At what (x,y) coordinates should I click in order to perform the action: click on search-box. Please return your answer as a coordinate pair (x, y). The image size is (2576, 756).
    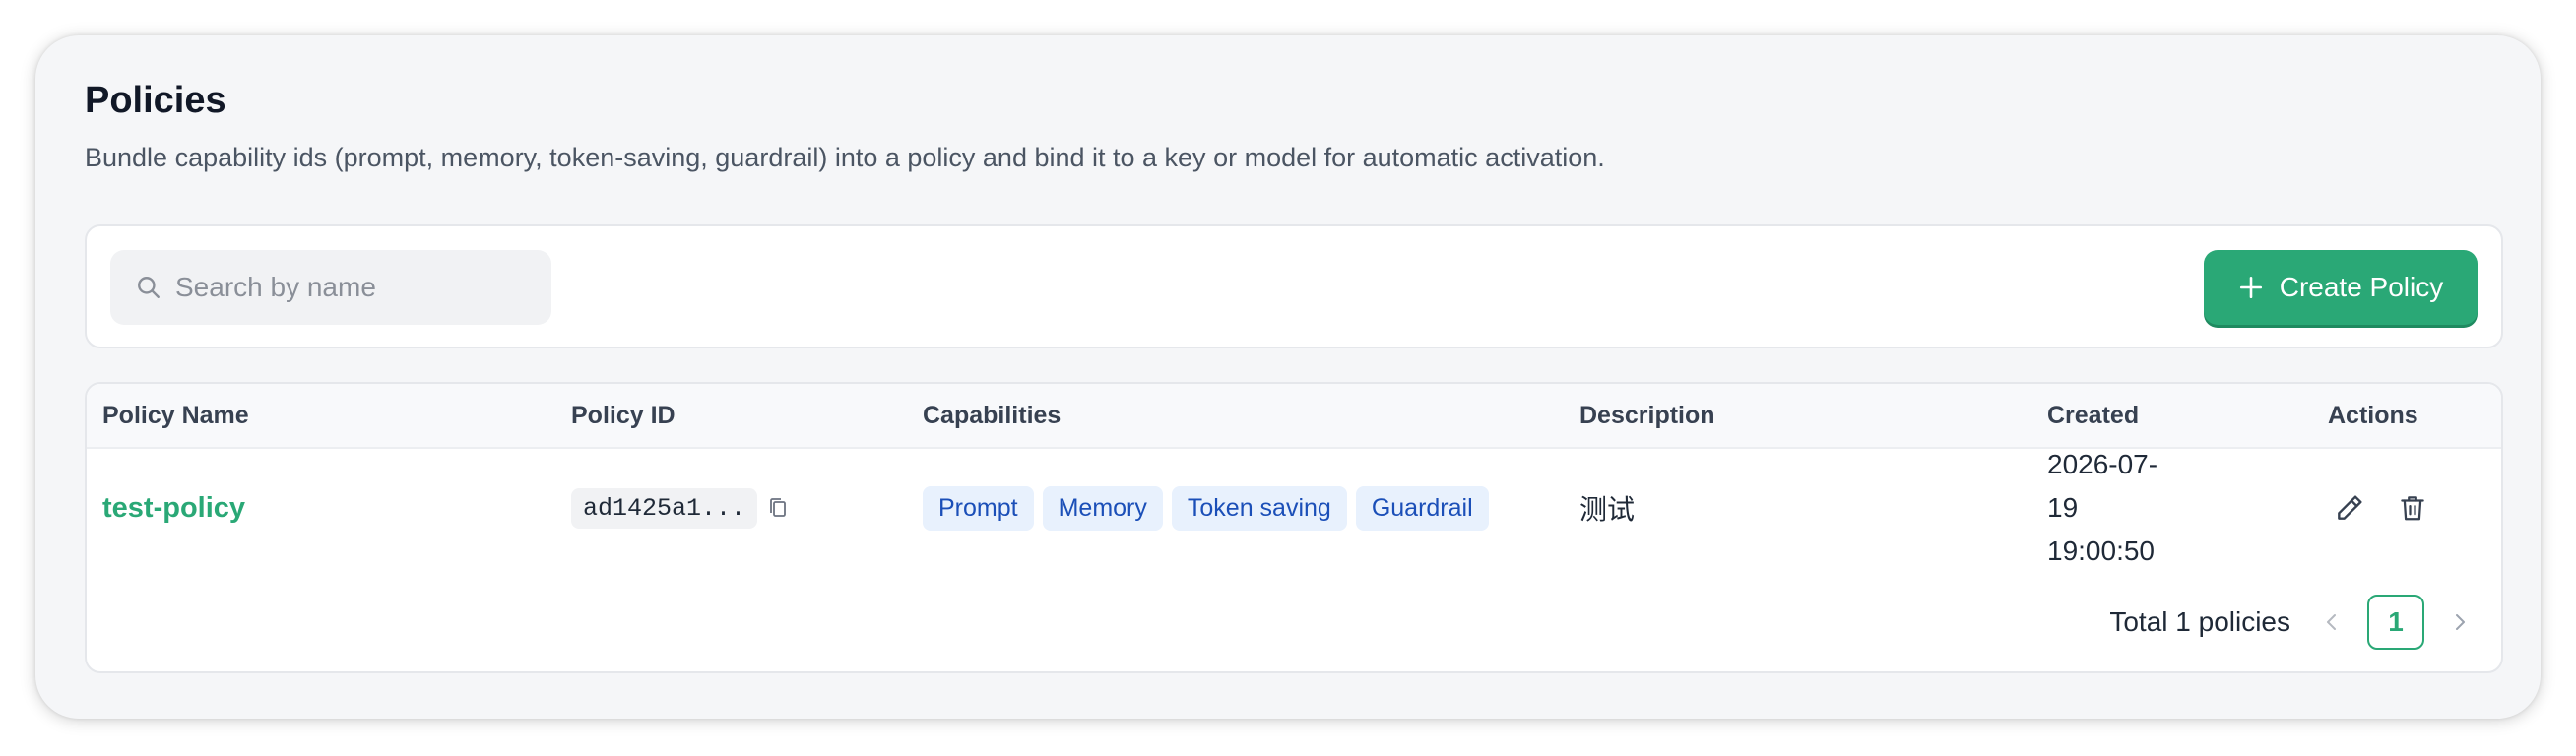
    Looking at the image, I should click on (330, 287).